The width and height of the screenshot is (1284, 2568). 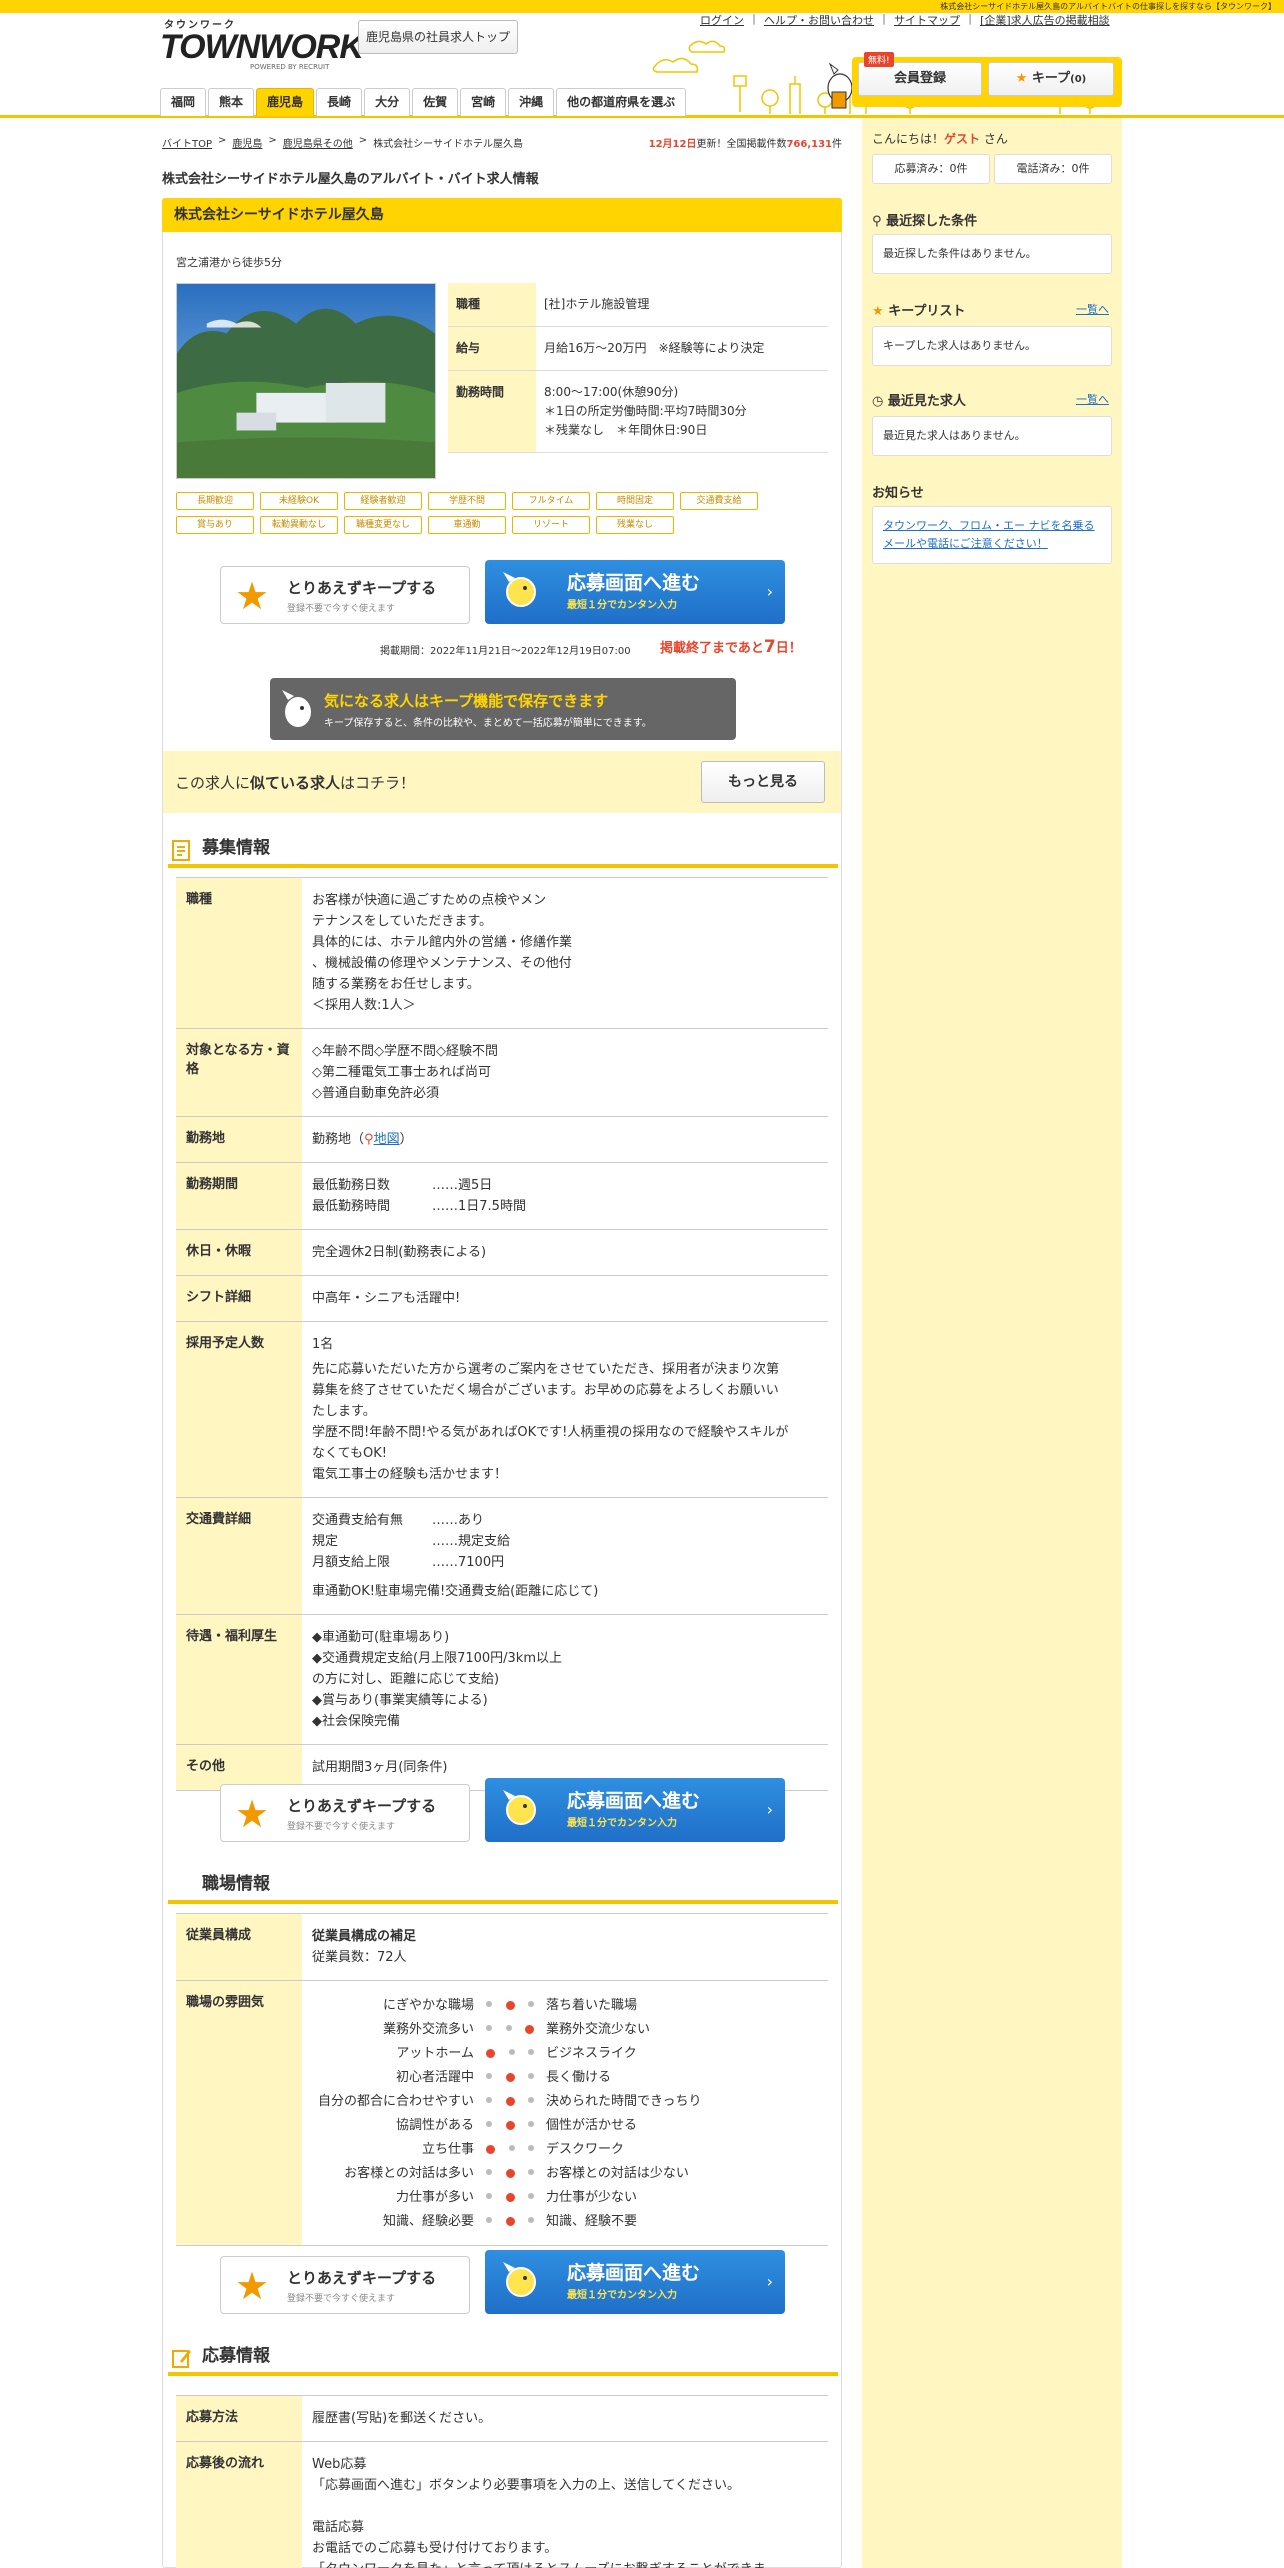 I want to click on keep-header-button: ★ キープ(0), so click(x=1051, y=79).